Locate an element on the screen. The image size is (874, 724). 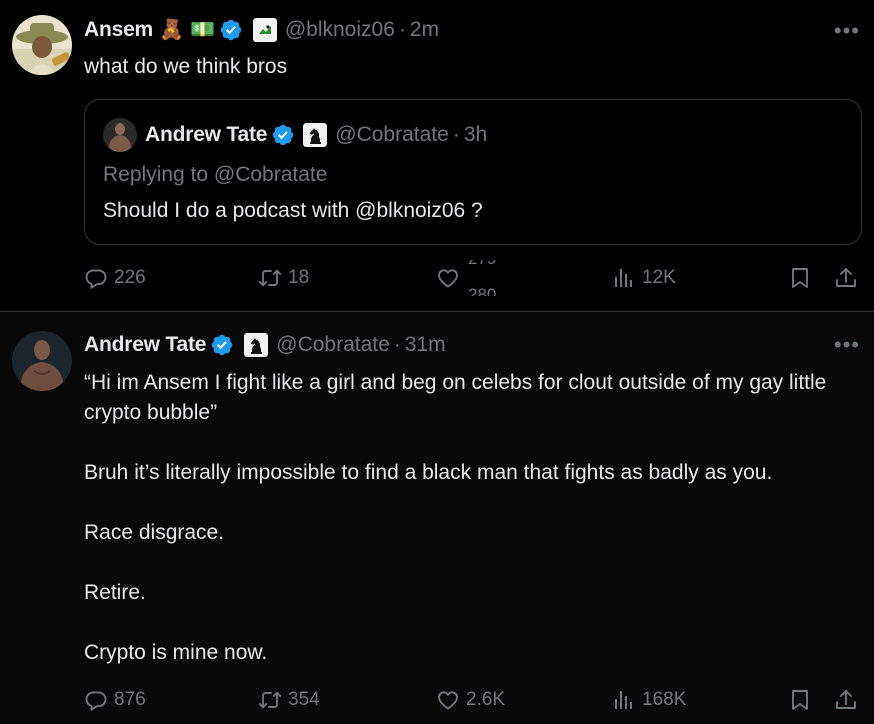
money-emoji: 💵 is located at coordinates (202, 30).